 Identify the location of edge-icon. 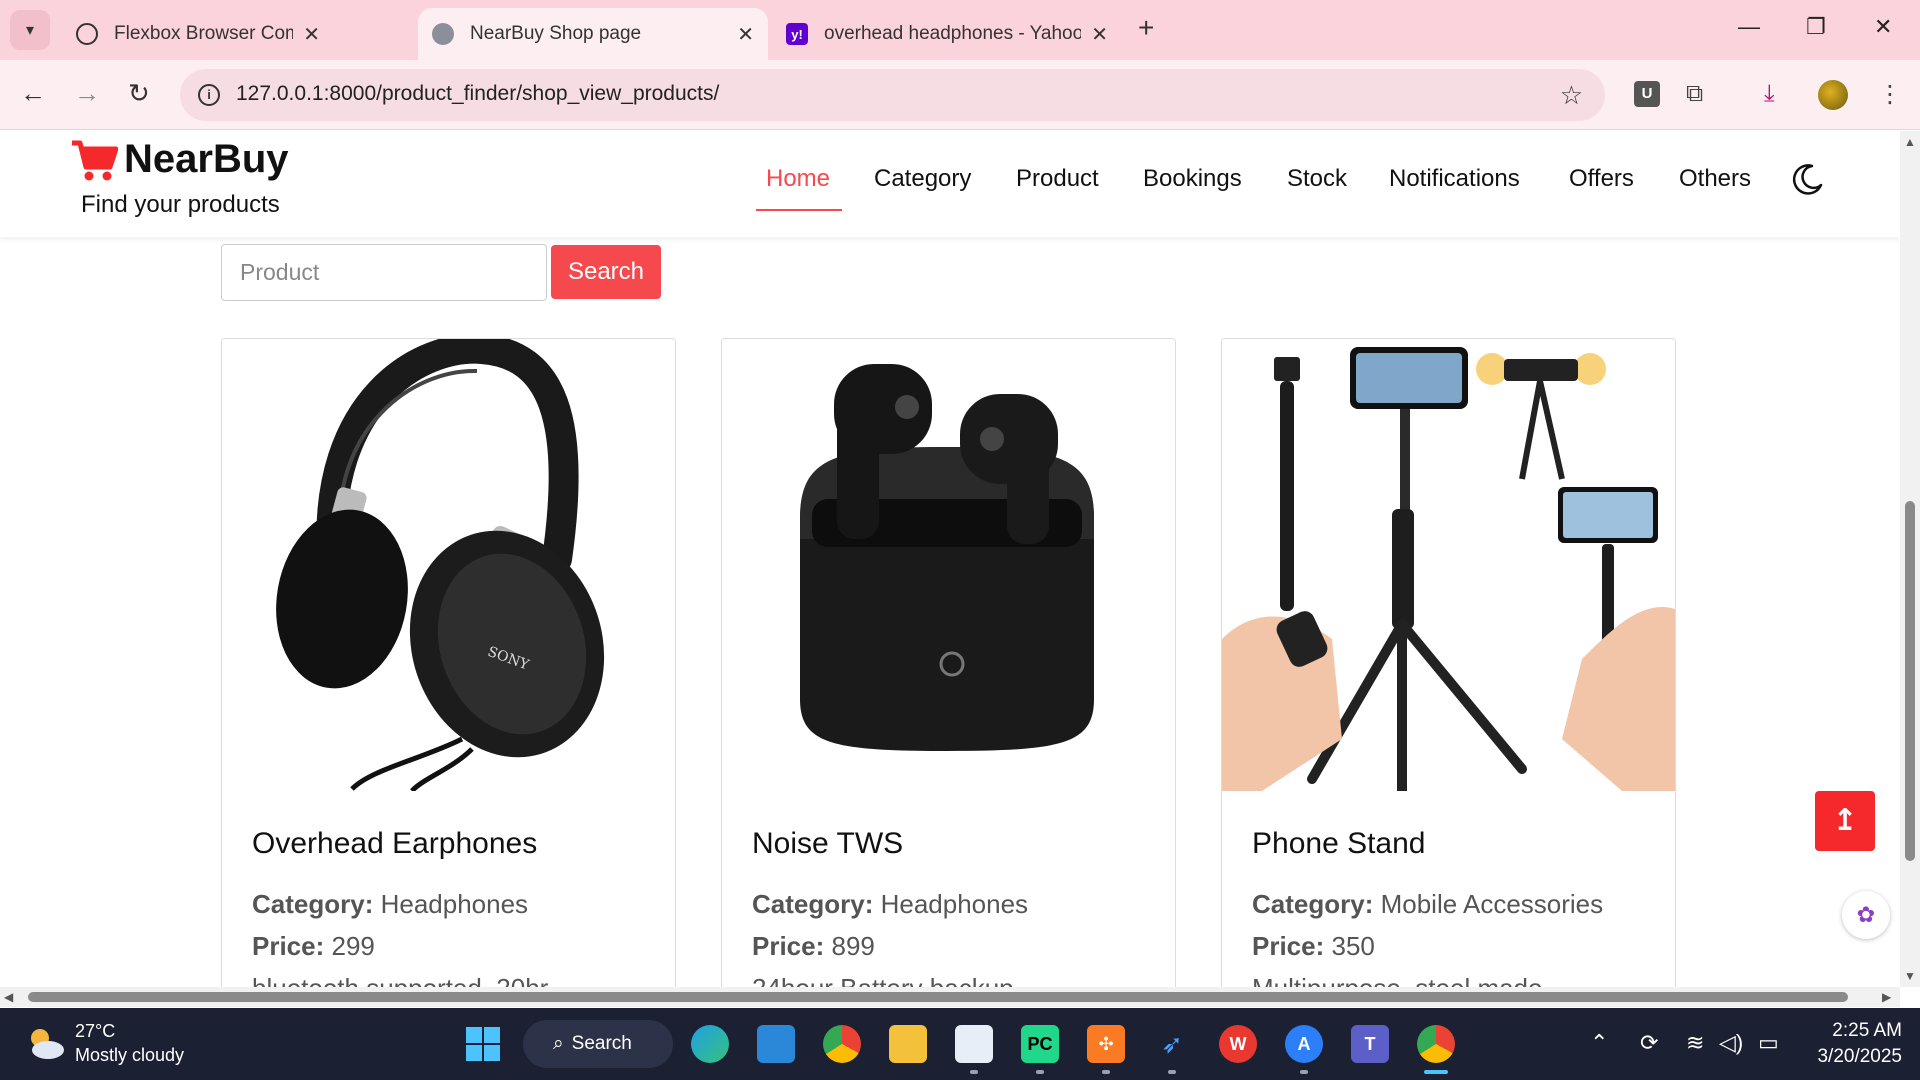
(710, 1044).